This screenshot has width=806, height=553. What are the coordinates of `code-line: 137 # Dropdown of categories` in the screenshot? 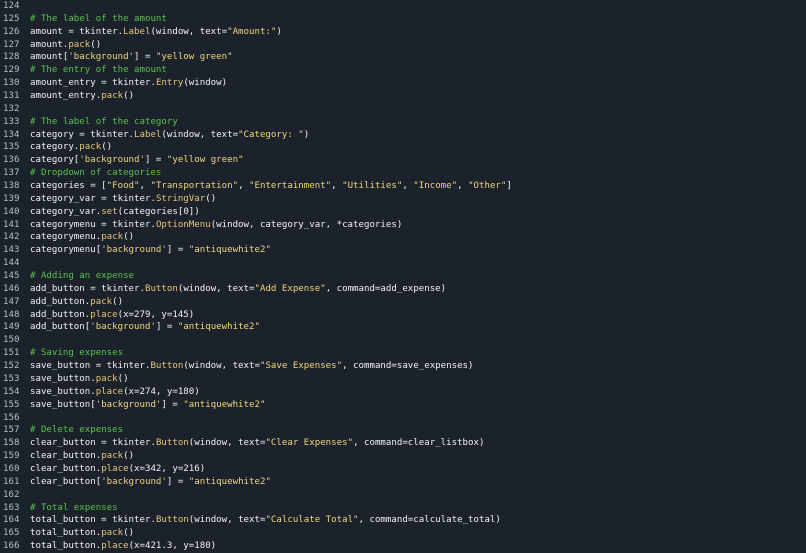 It's located at (403, 173).